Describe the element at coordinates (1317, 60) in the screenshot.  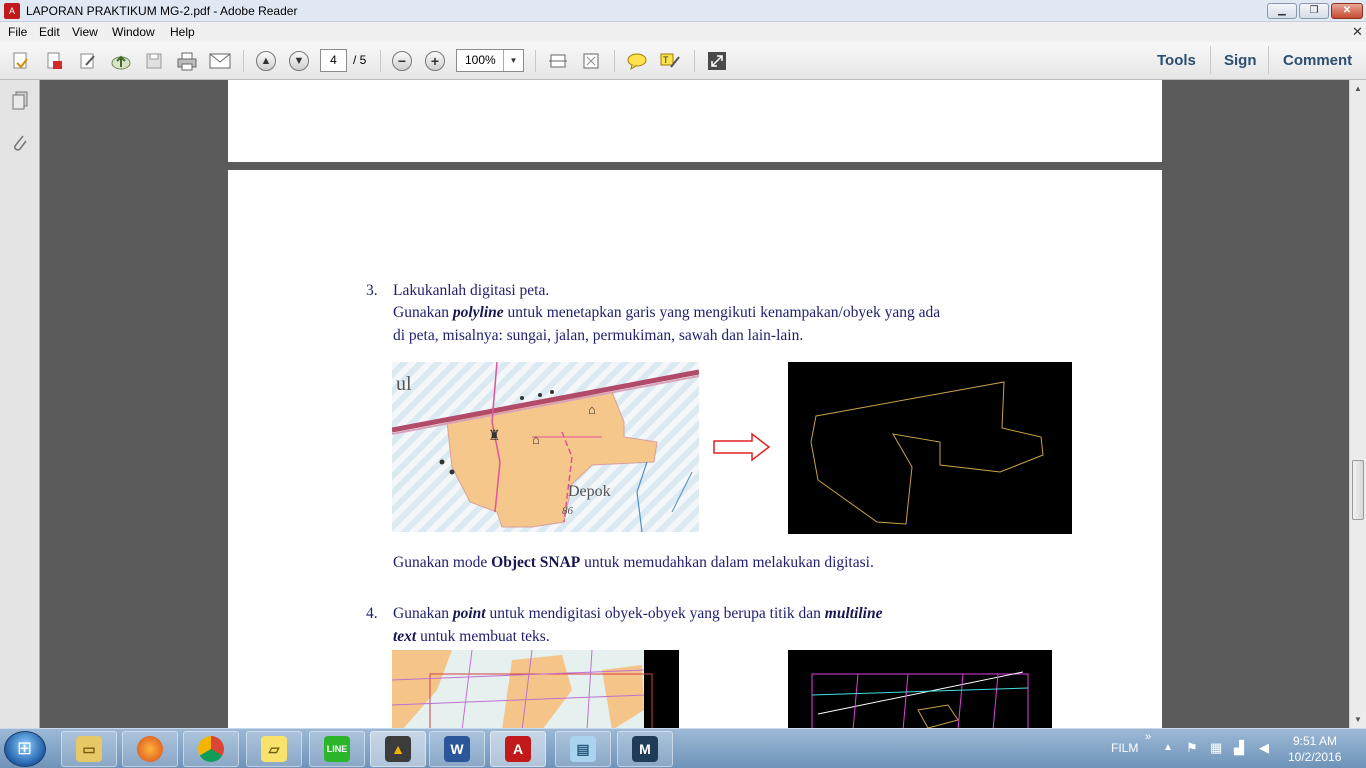
I see `comment-button: Comment` at that location.